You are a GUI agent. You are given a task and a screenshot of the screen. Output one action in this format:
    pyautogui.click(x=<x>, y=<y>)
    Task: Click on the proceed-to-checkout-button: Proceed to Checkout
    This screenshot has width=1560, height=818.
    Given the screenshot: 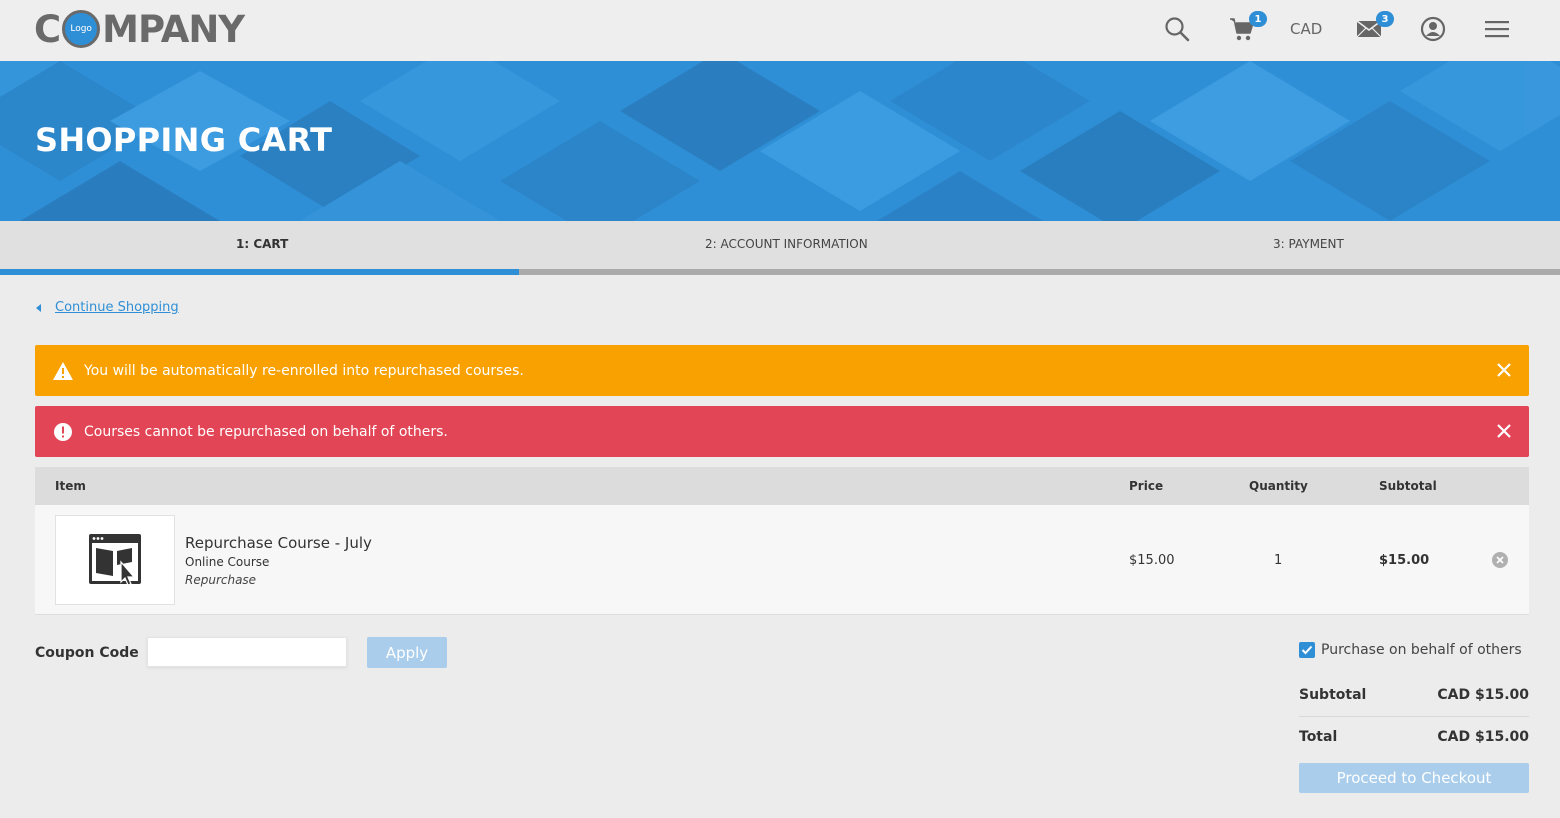 What is the action you would take?
    pyautogui.click(x=1414, y=778)
    